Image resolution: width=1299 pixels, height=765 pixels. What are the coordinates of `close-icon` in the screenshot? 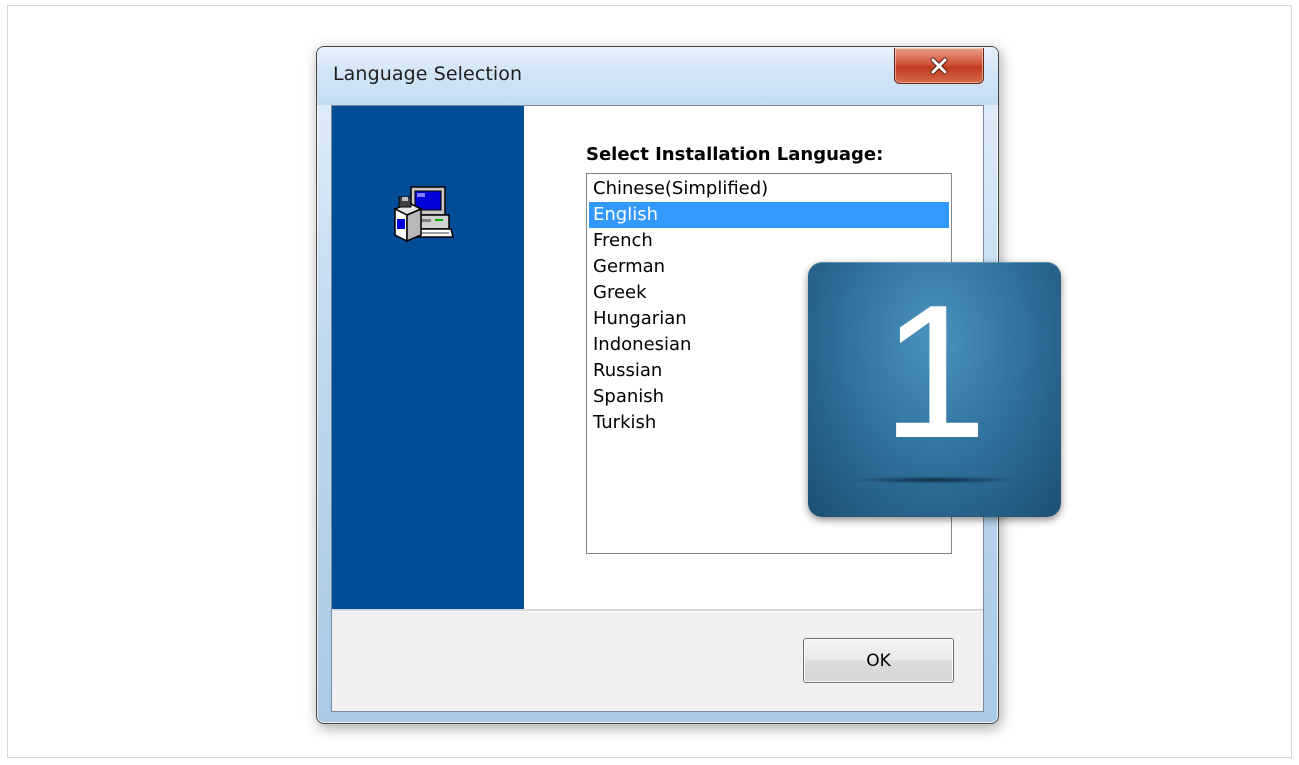 It's located at (939, 65).